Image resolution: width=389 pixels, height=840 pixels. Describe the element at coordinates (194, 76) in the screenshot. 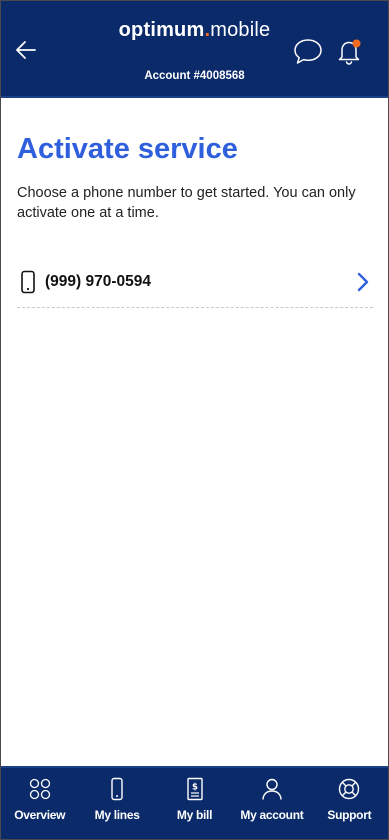

I see `account-number: Account #4008568` at that location.